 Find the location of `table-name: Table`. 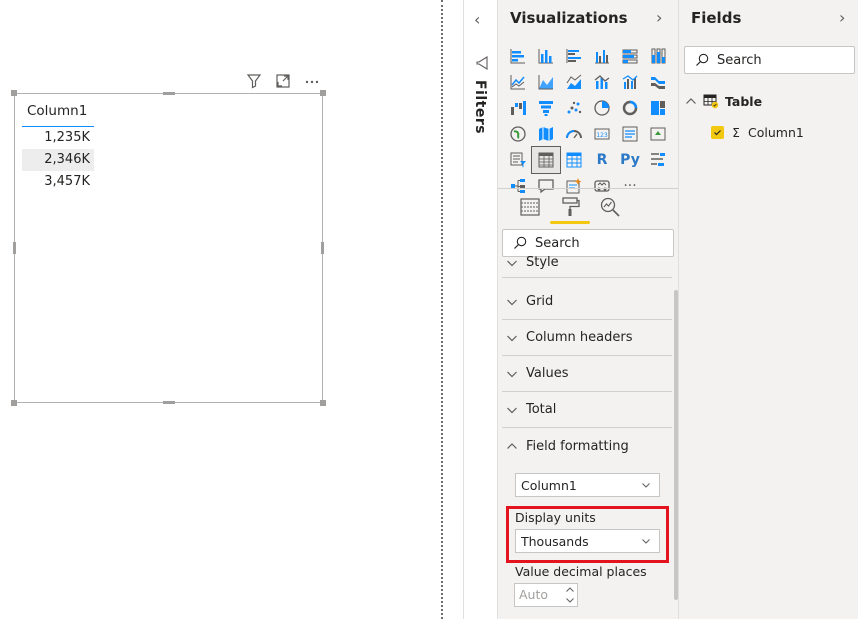

table-name: Table is located at coordinates (744, 101).